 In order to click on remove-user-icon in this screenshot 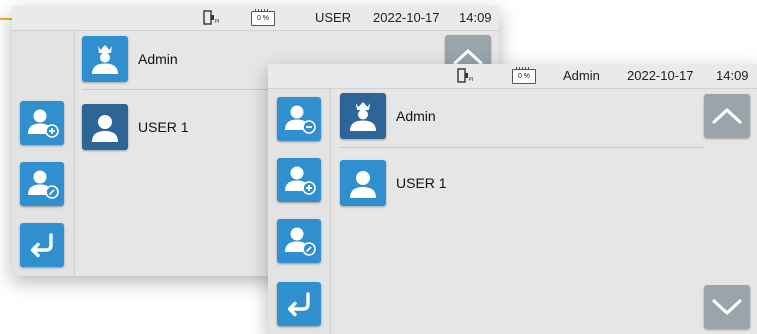, I will do `click(300, 119)`.